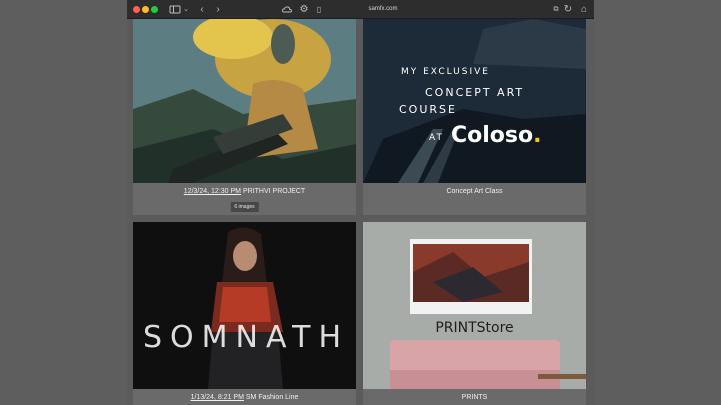 This screenshot has height=405, width=721. I want to click on tile-date: 12/3/24, 12:30 PM, so click(212, 191).